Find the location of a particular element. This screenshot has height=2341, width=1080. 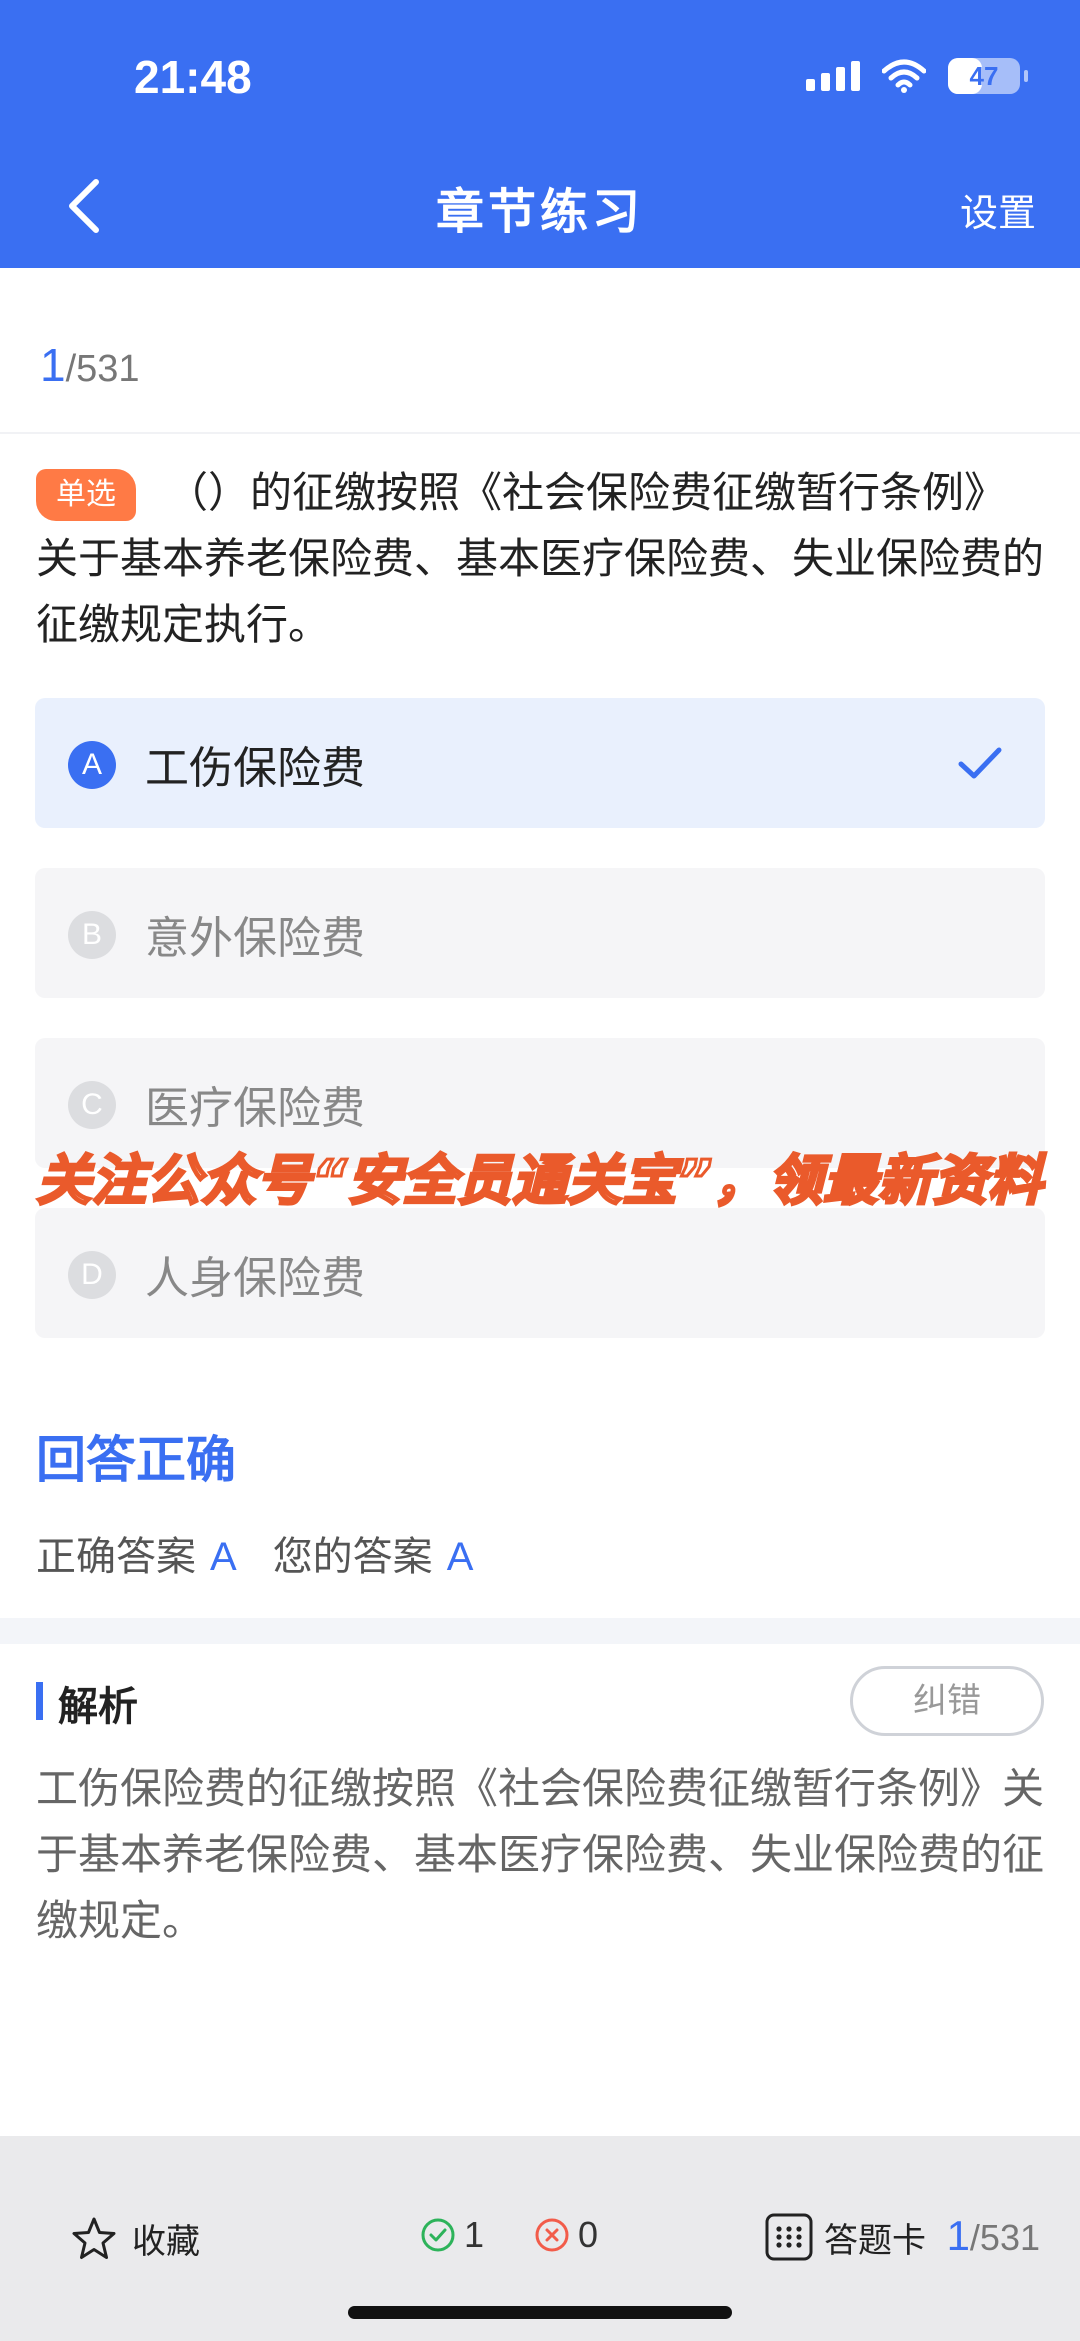

option-b: B 意外保险费 is located at coordinates (540, 933).